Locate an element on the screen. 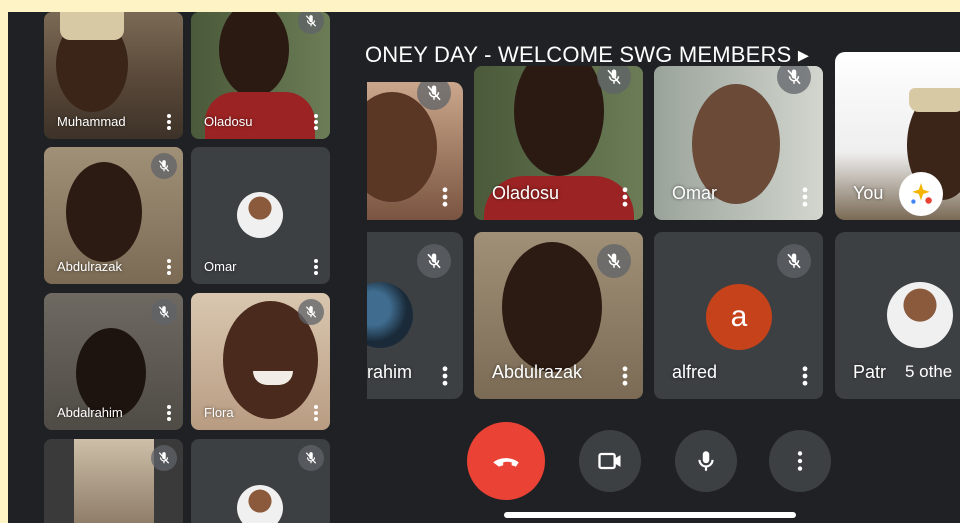  microphone-button is located at coordinates (706, 461).